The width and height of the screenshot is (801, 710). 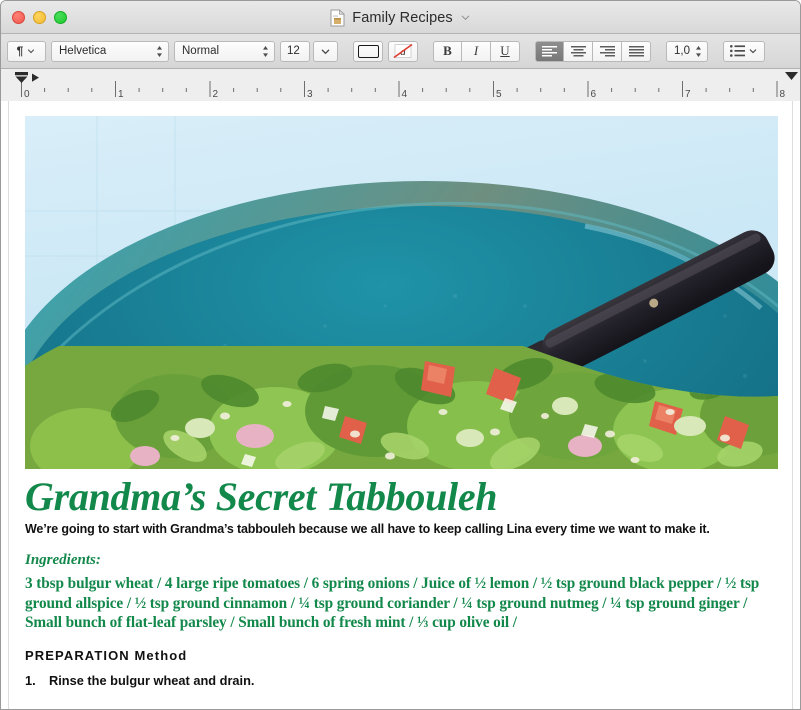 I want to click on bold-label: B, so click(x=447, y=50).